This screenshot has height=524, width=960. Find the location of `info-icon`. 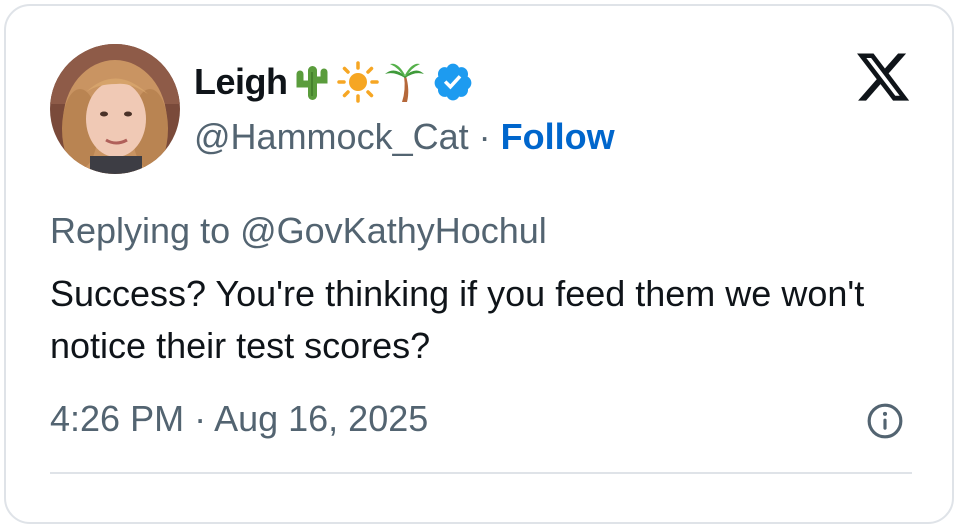

info-icon is located at coordinates (885, 421).